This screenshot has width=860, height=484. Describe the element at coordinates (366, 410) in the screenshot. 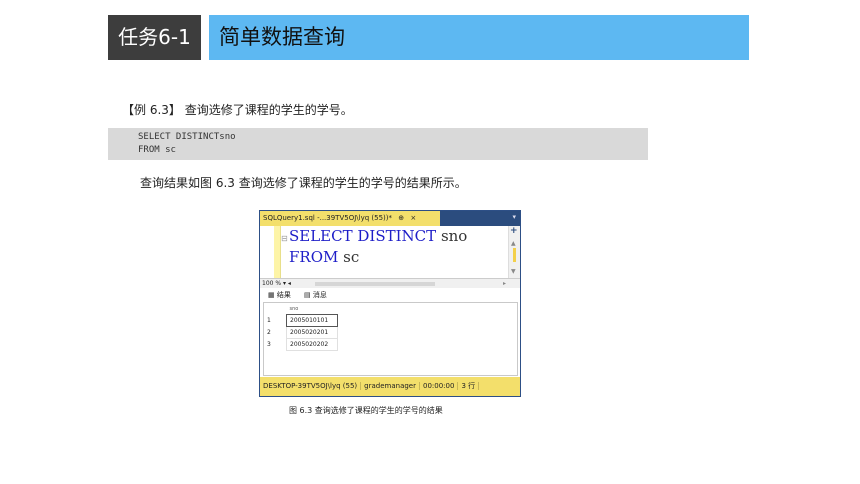

I see `figure-caption: 图 6.3 查询选修了课程的学生的学号的结果` at that location.